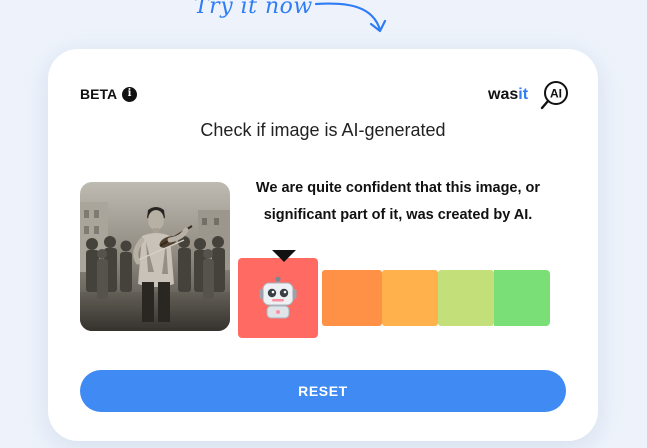  I want to click on logo-text-was: was, so click(503, 94).